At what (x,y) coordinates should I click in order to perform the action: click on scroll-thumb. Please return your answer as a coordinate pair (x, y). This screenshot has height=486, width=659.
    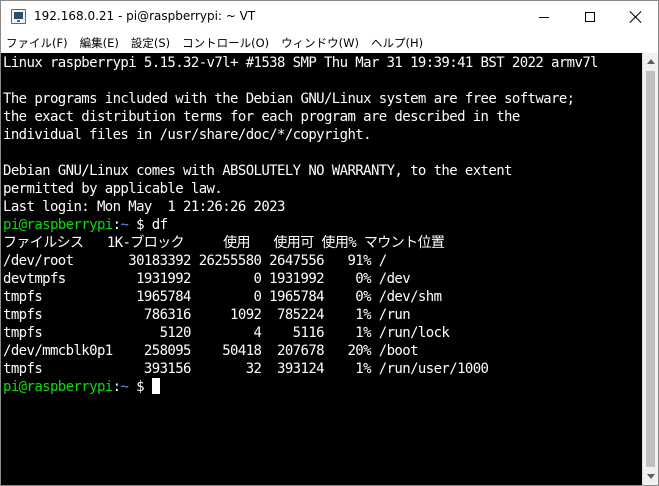
    Looking at the image, I should click on (650, 269).